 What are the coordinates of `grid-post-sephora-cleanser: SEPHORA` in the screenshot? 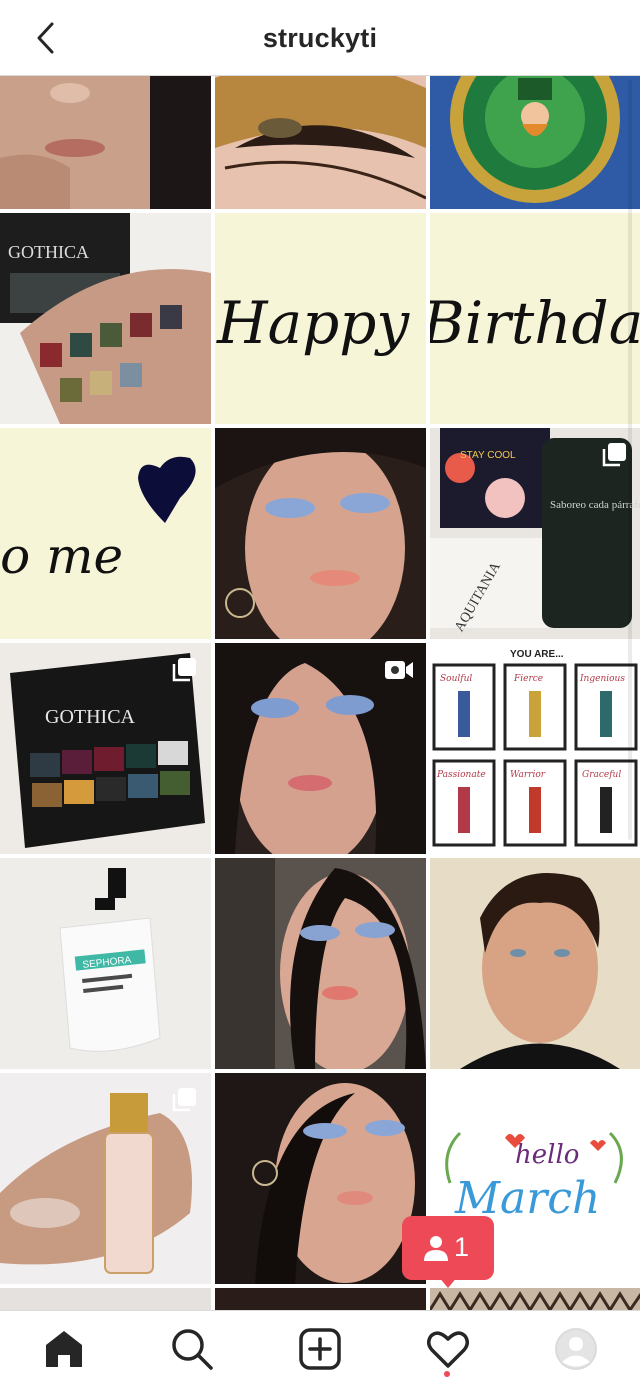 It's located at (105, 963).